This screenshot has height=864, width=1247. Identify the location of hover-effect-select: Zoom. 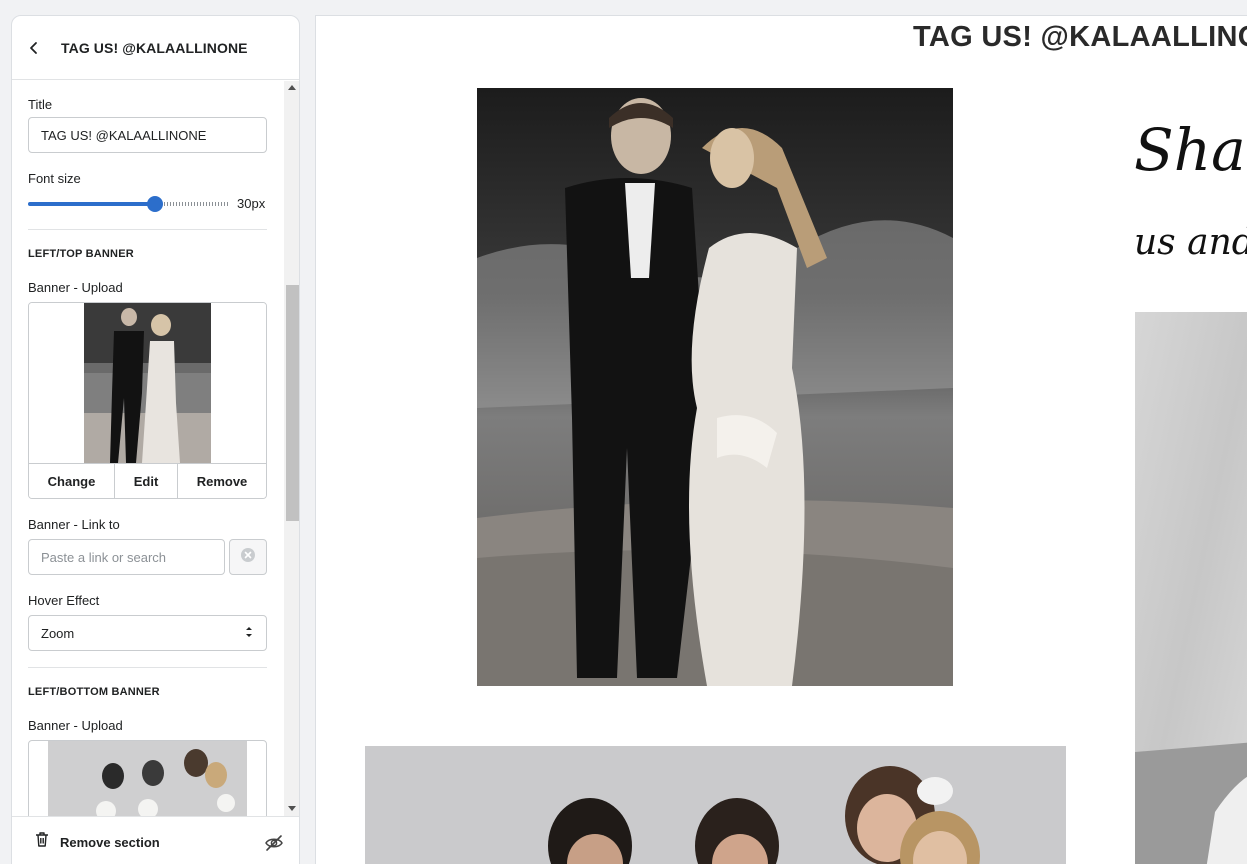
(147, 633).